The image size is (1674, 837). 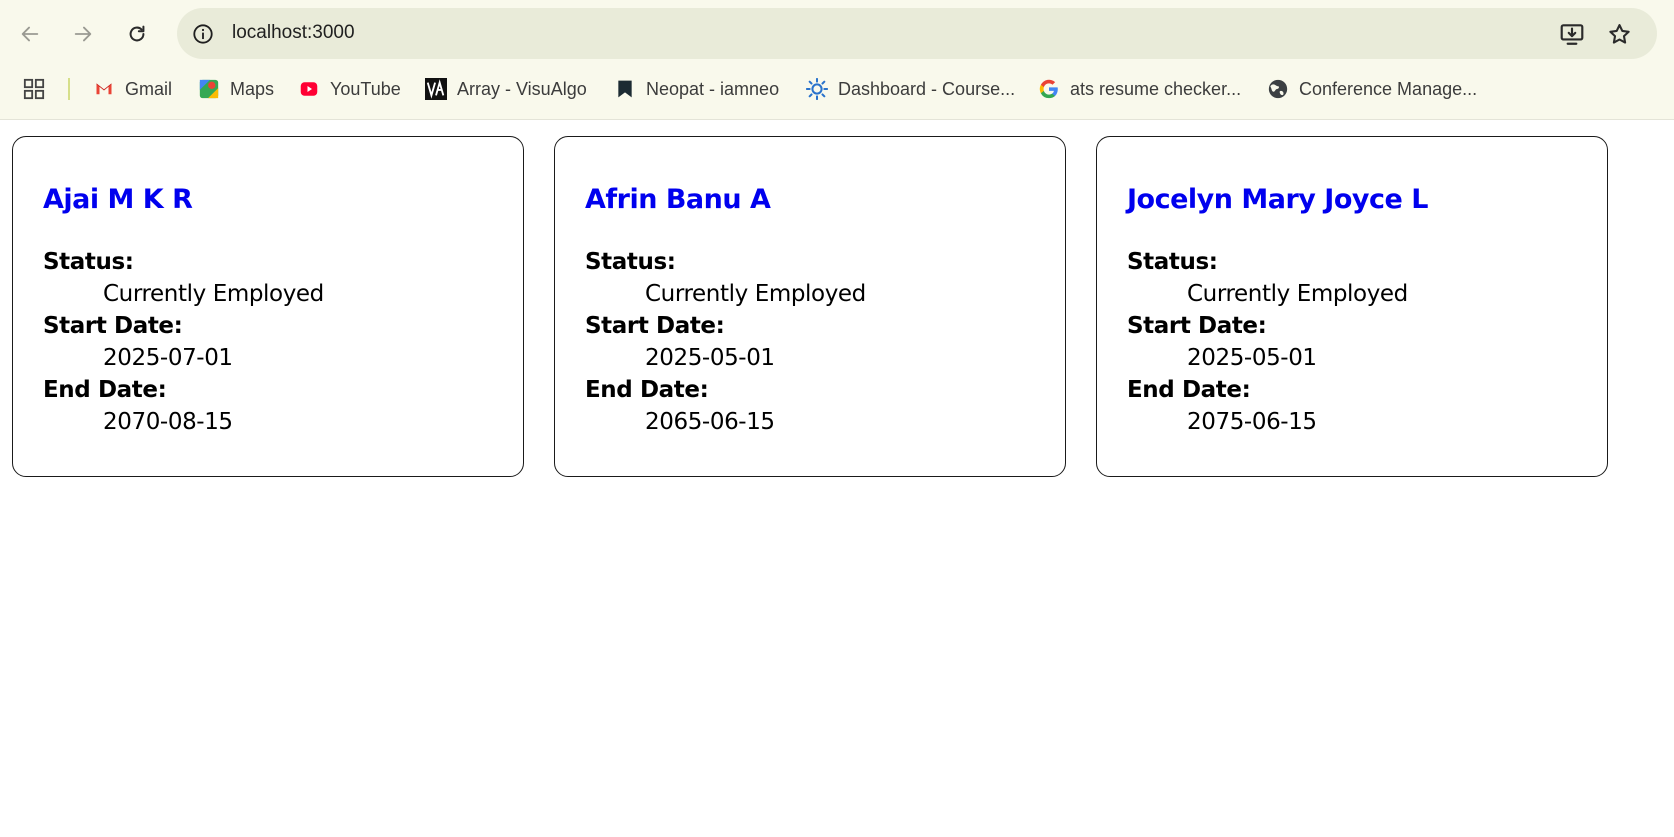 I want to click on end-date-value: 2070-08-15, so click(x=168, y=422).